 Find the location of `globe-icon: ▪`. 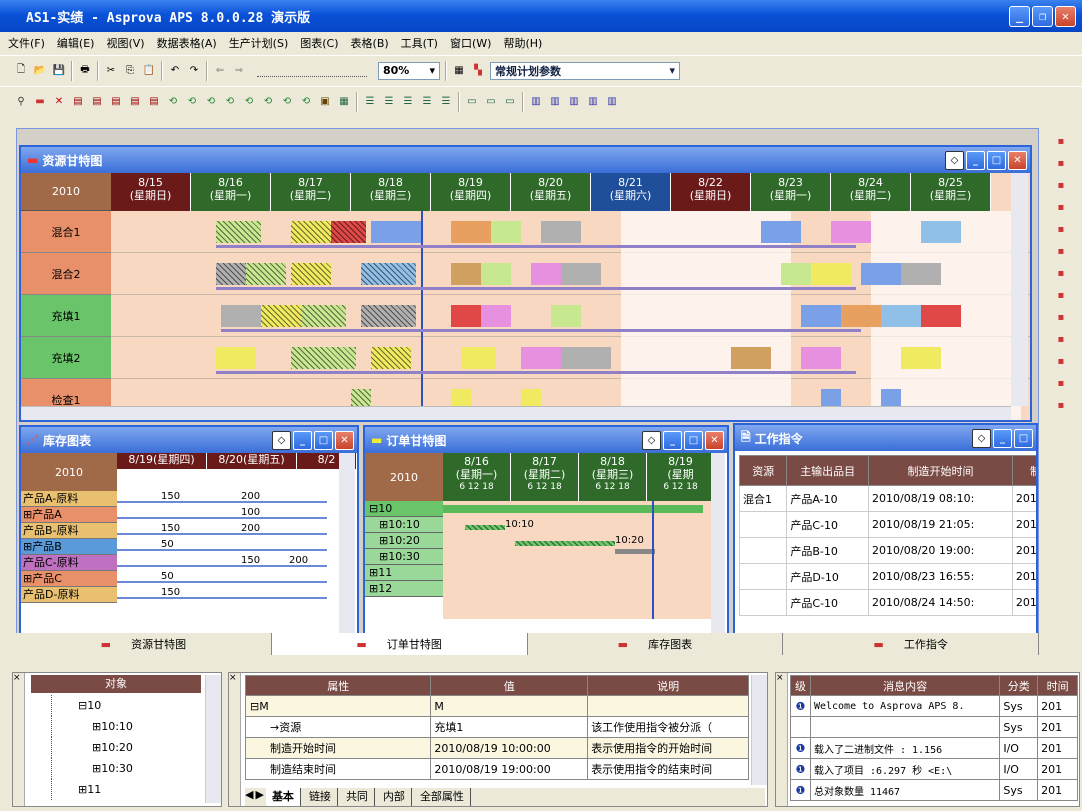

globe-icon: ▪ is located at coordinates (1065, 341).